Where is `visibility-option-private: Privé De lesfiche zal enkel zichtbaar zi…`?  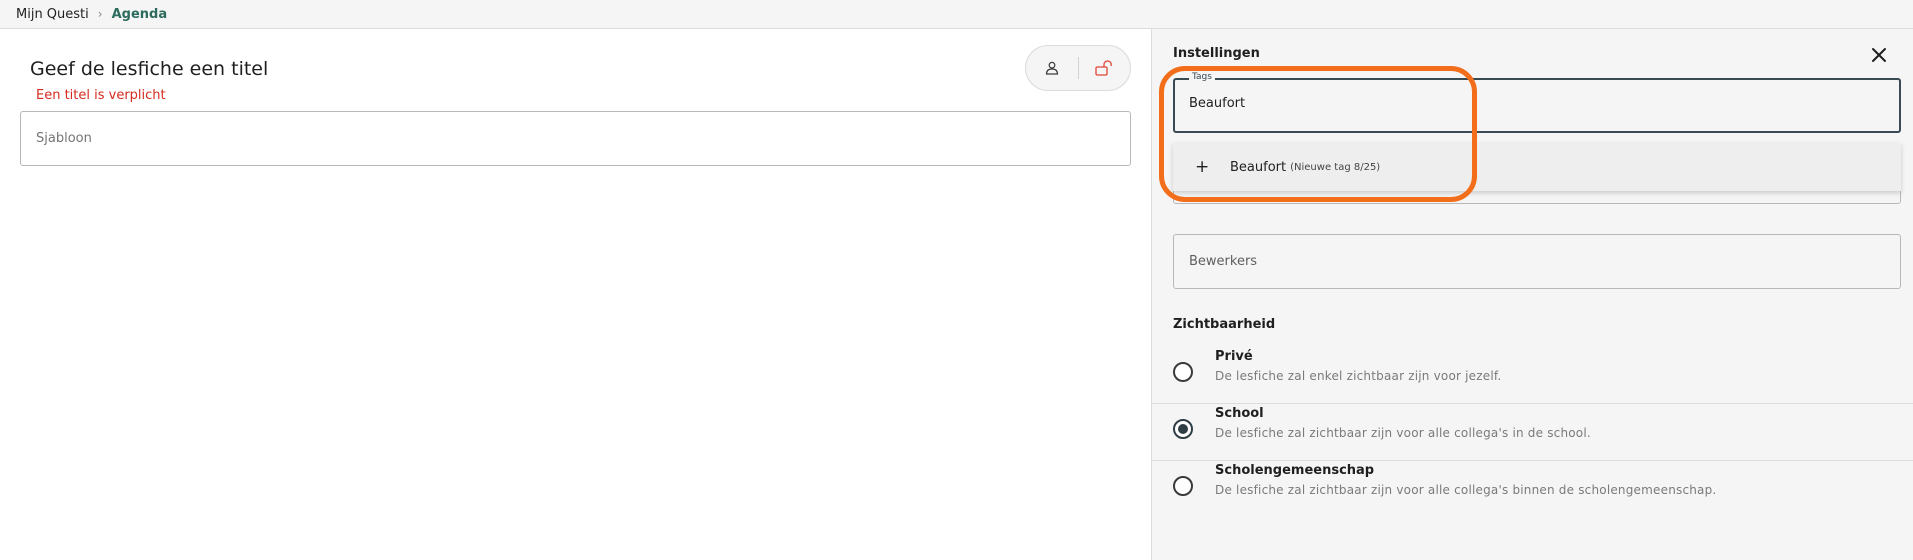
visibility-option-private: Privé De lesfiche zal enkel zichtbaar zi… is located at coordinates (1532, 375).